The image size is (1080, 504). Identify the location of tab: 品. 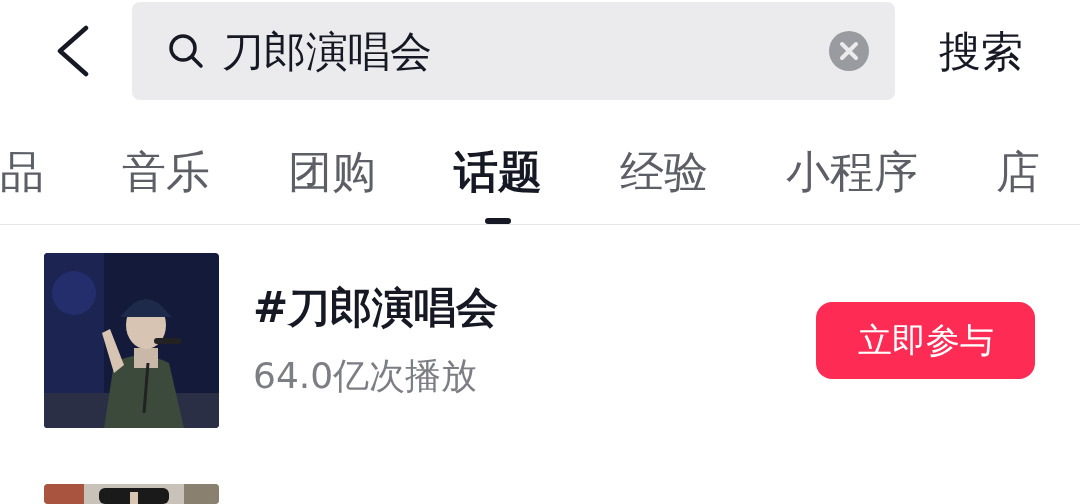
(22, 183).